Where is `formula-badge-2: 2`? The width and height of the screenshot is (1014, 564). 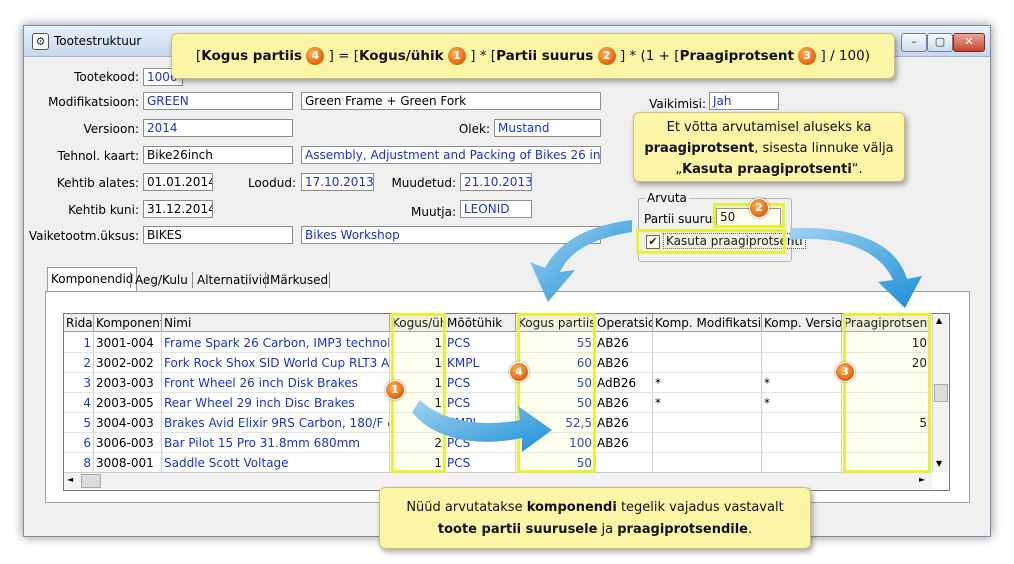 formula-badge-2: 2 is located at coordinates (606, 56).